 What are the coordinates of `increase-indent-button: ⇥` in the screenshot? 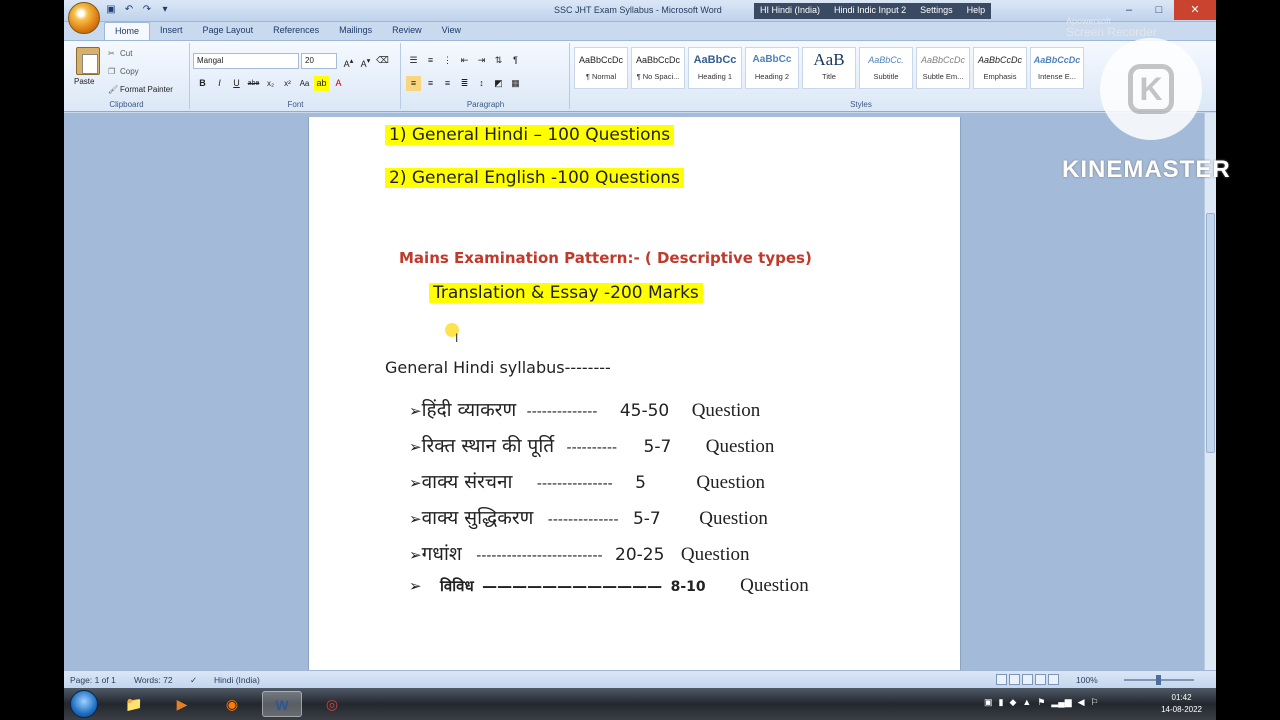 It's located at (481, 60).